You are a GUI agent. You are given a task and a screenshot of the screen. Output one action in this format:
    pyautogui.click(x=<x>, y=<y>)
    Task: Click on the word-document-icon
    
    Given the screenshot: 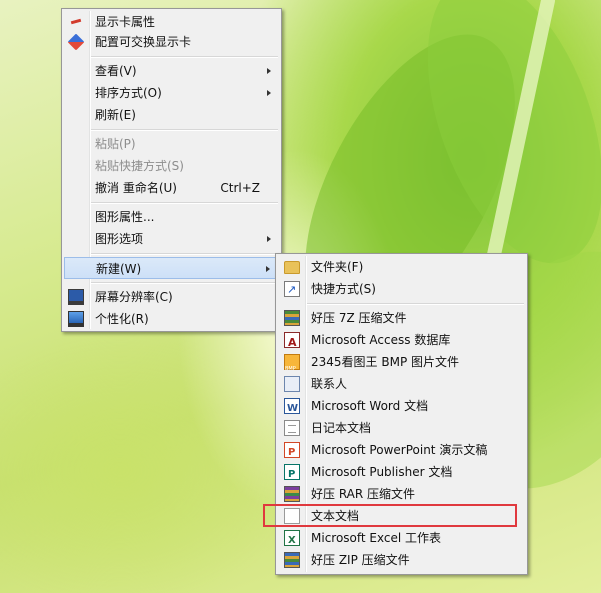 What is the action you would take?
    pyautogui.click(x=292, y=409)
    